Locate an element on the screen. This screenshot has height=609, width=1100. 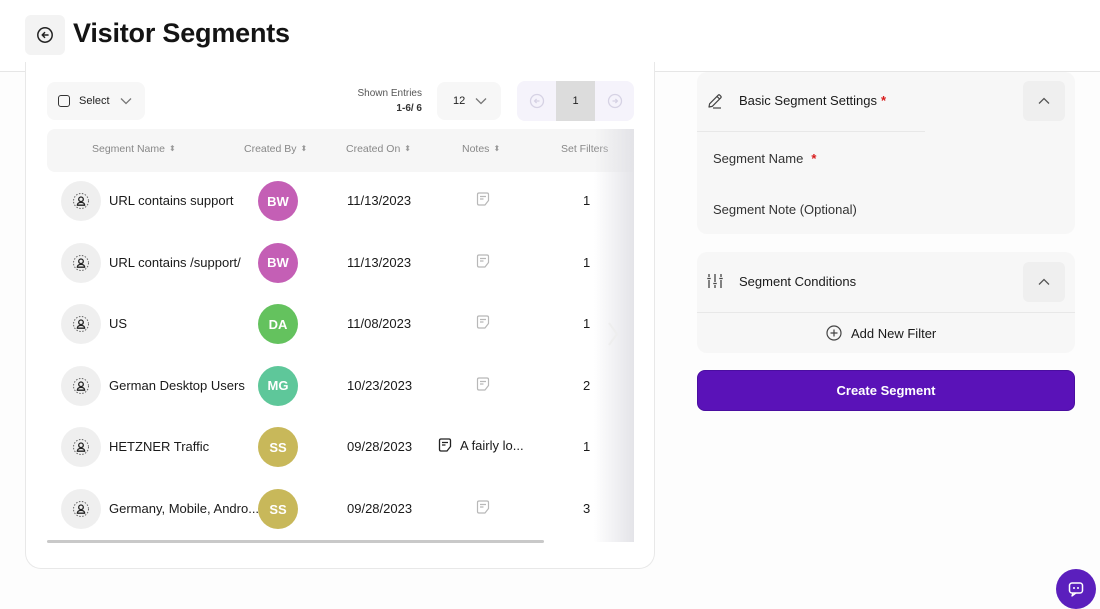
prev-page-button is located at coordinates (536, 101).